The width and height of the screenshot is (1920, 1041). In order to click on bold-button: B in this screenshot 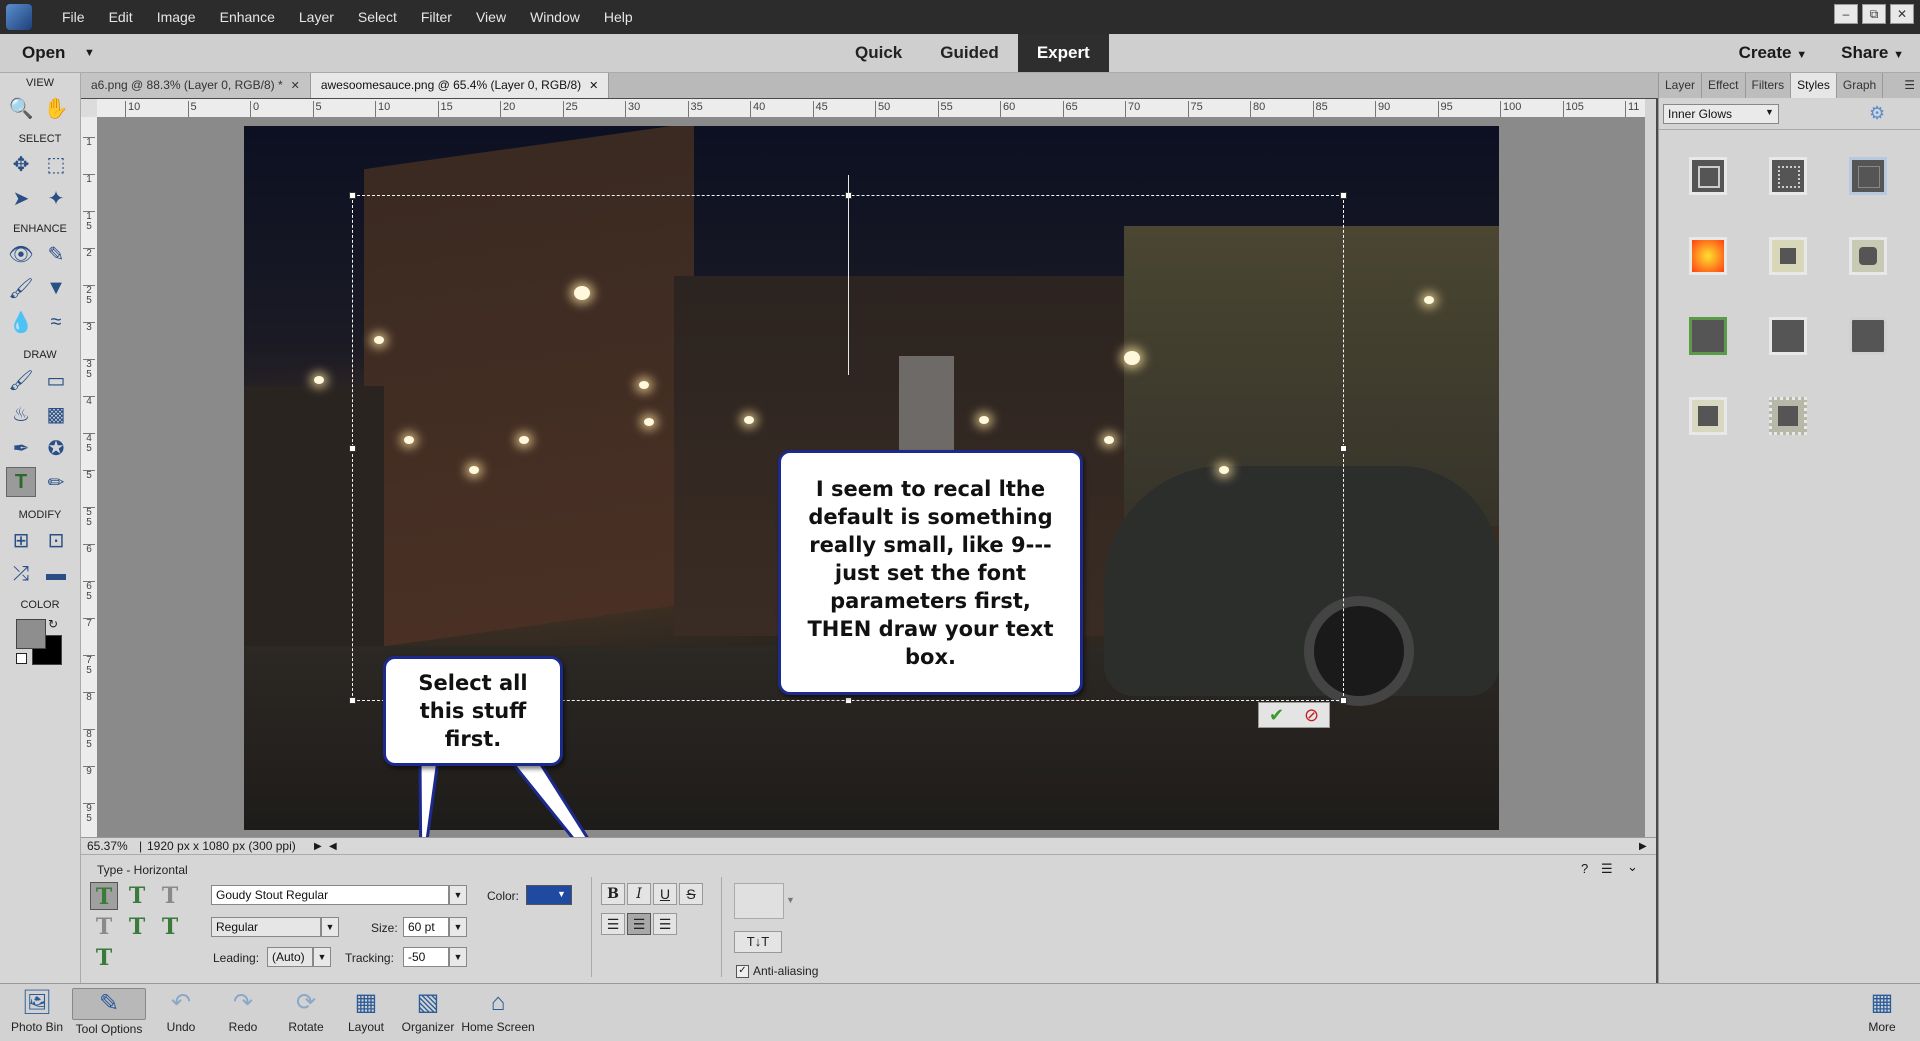, I will do `click(613, 894)`.